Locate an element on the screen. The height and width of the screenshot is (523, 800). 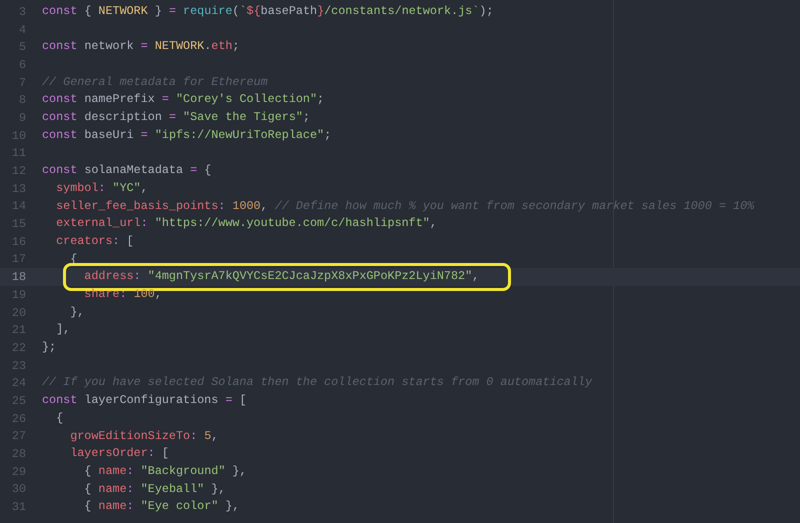
code-line: share: 100, is located at coordinates (122, 294).